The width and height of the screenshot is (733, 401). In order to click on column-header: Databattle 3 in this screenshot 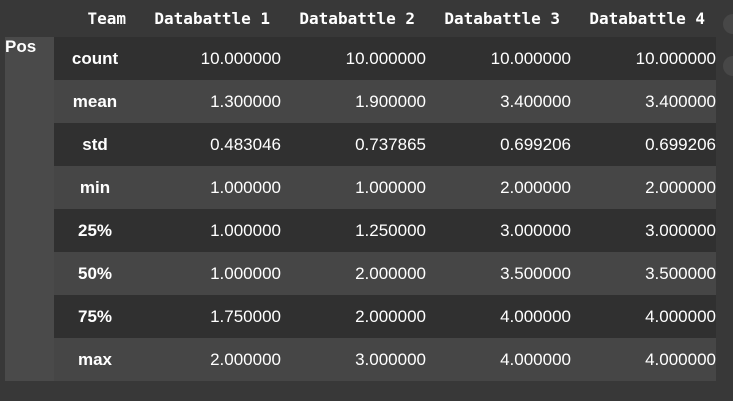, I will do `click(498, 18)`.